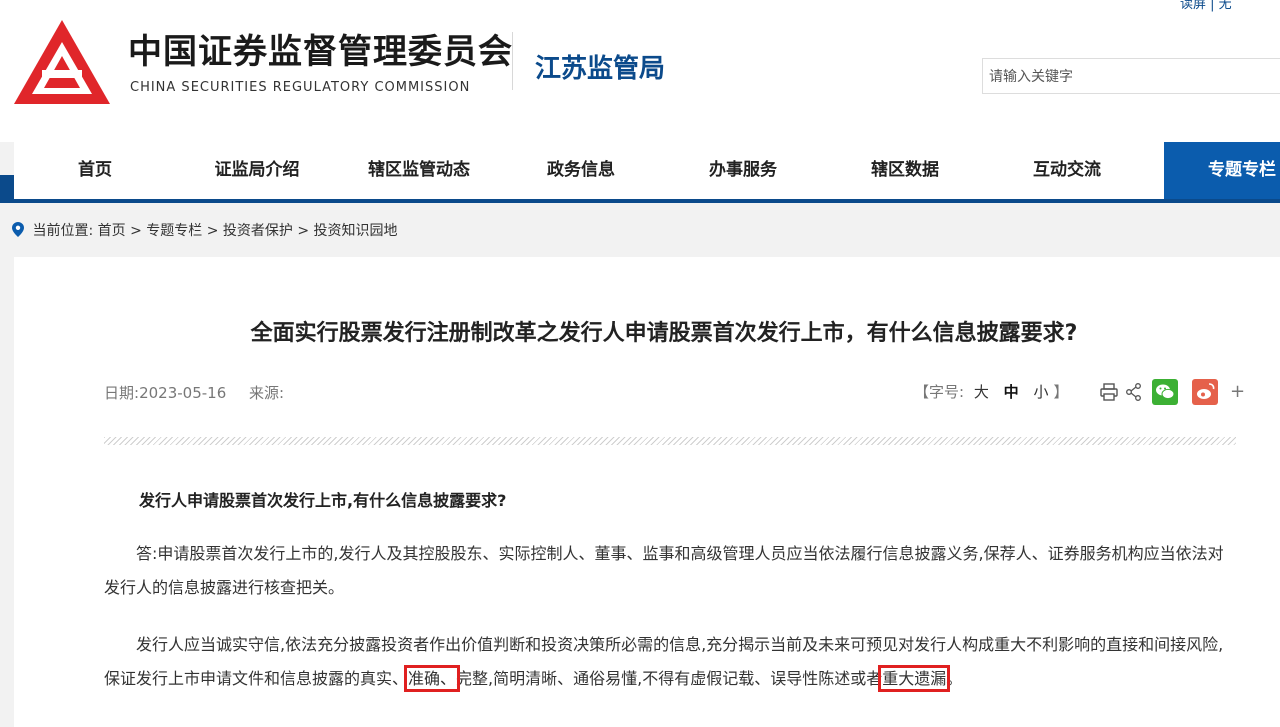 The height and width of the screenshot is (727, 1280). Describe the element at coordinates (62, 62) in the screenshot. I see `logo-icon` at that location.